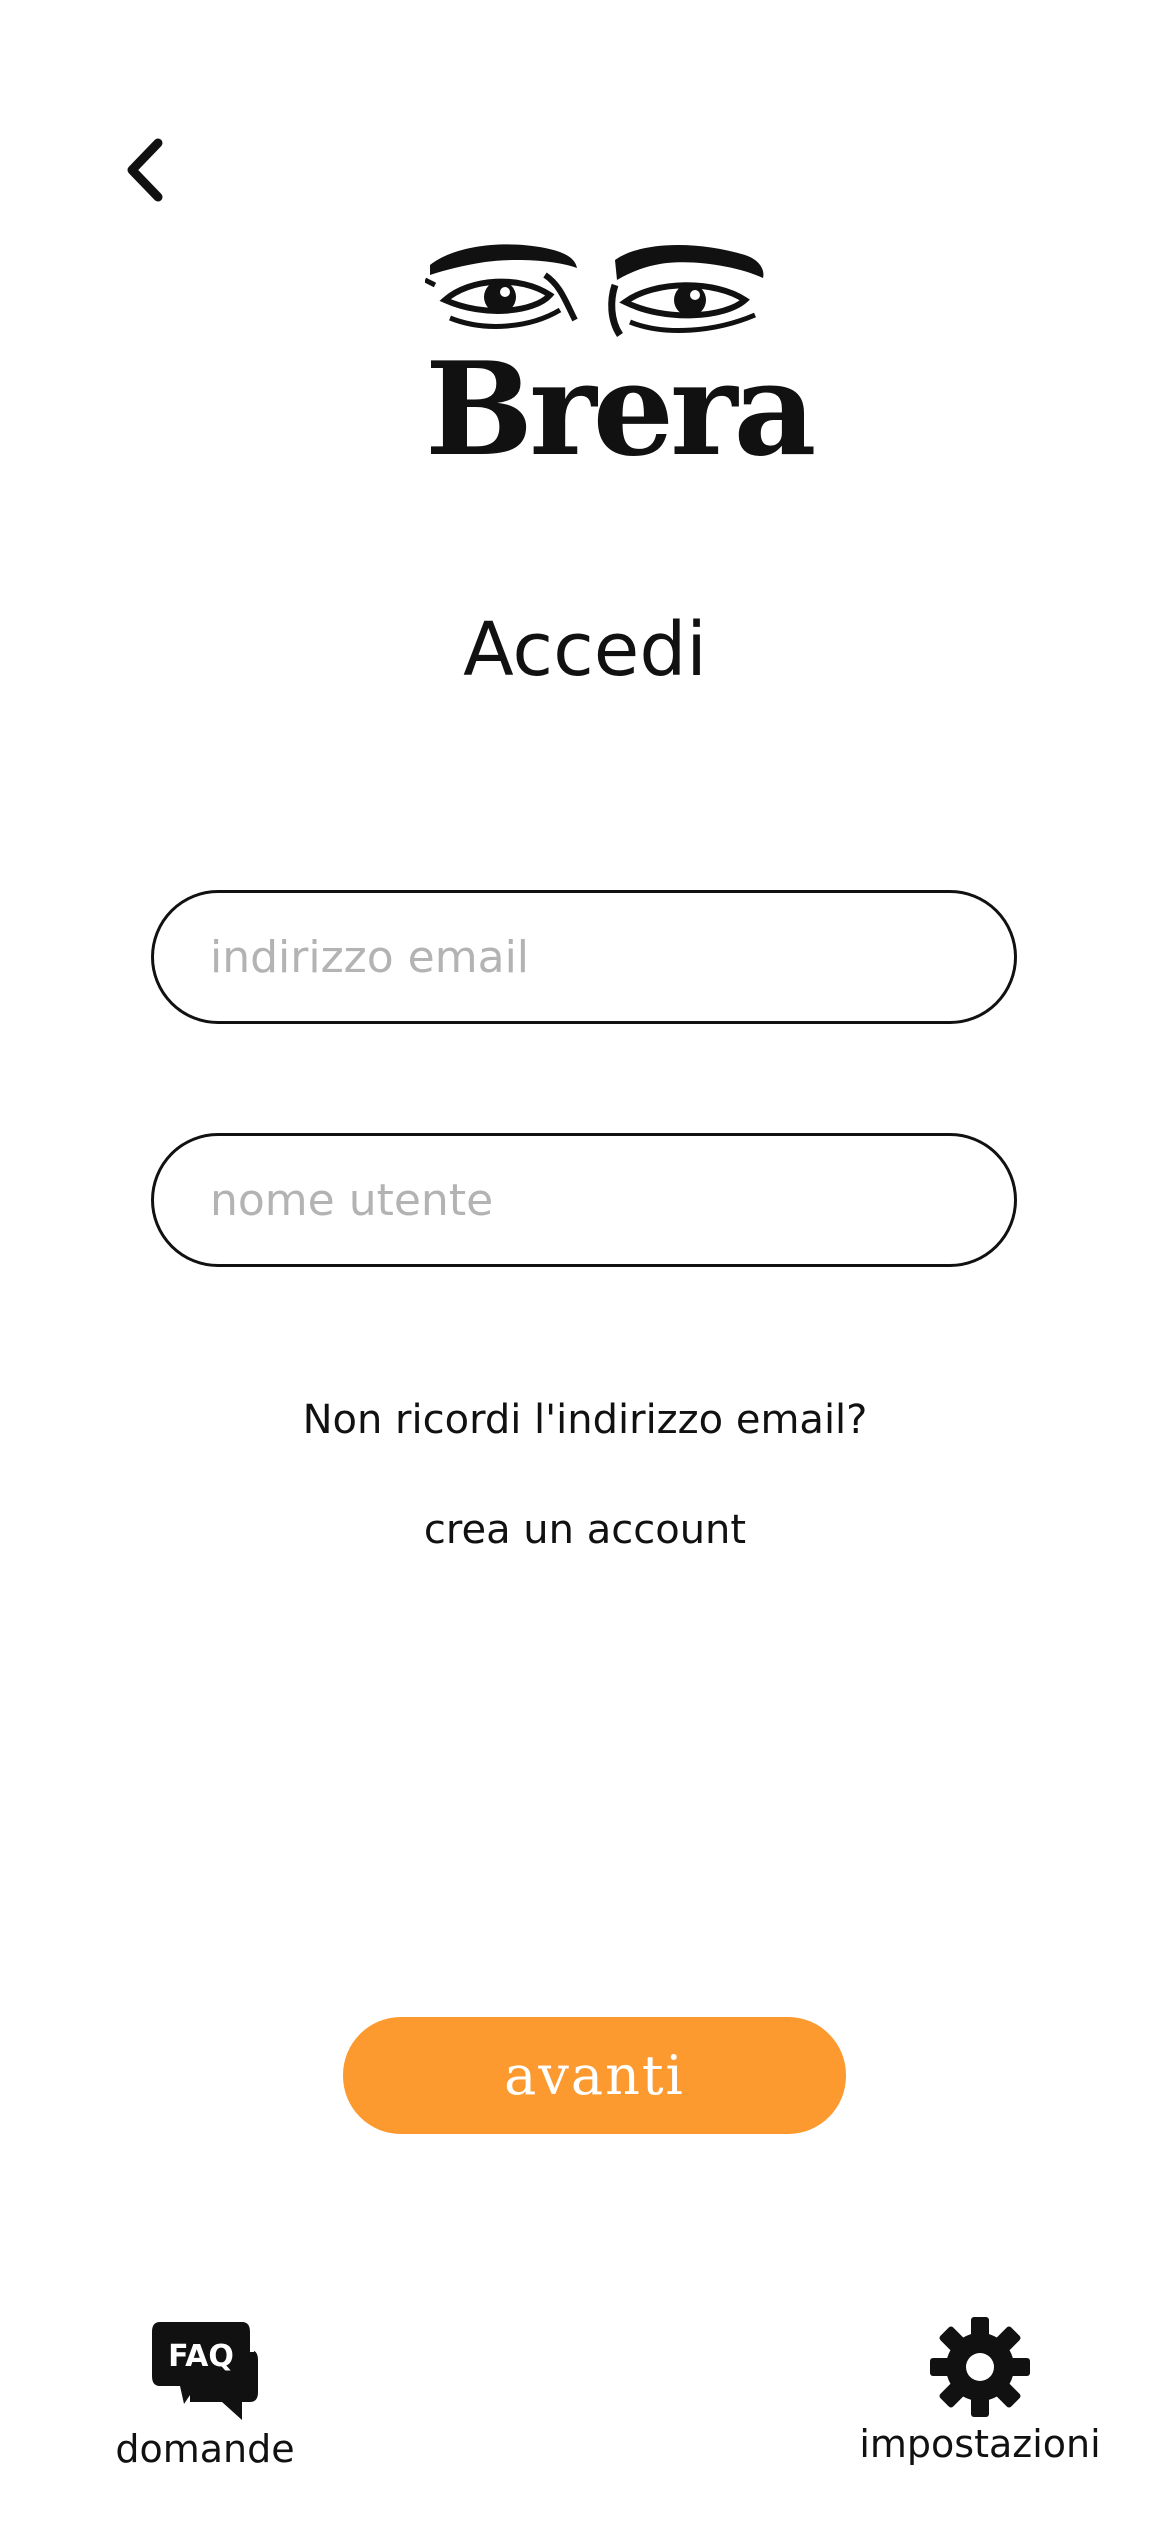 The height and width of the screenshot is (2532, 1170). I want to click on gear-icon, so click(980, 2367).